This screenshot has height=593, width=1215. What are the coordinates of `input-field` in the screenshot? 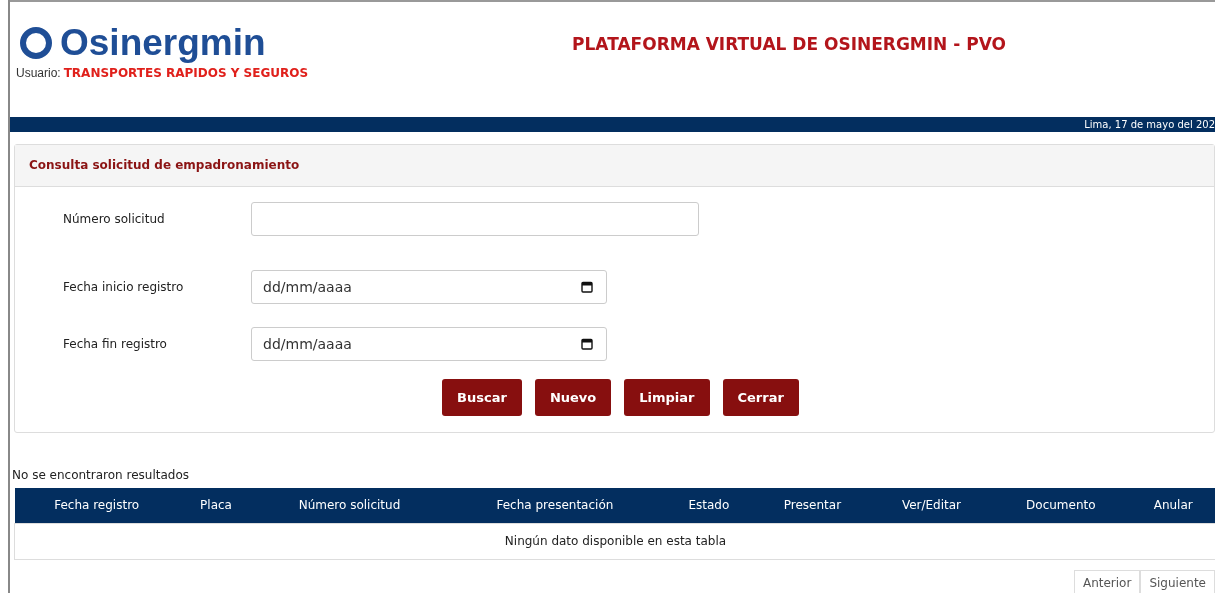 It's located at (475, 219).